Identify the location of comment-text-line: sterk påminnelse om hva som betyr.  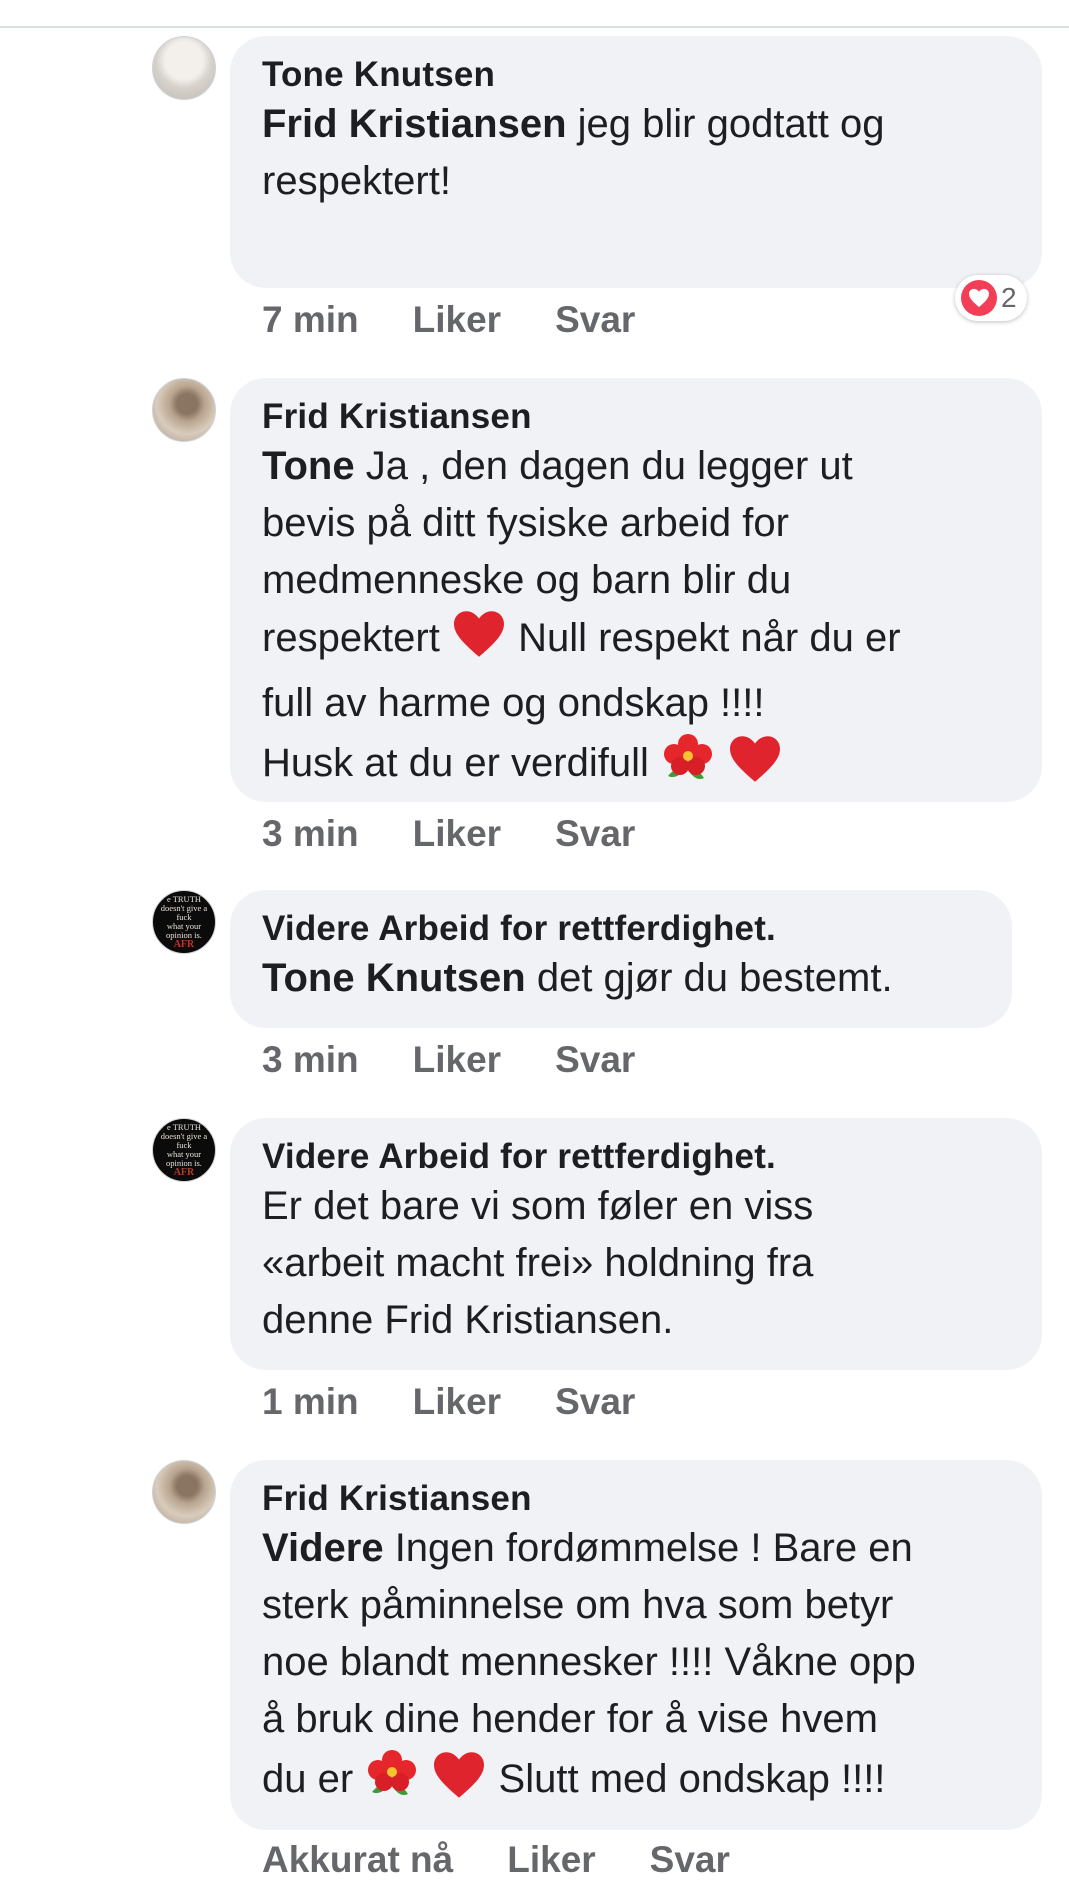
(578, 1605).